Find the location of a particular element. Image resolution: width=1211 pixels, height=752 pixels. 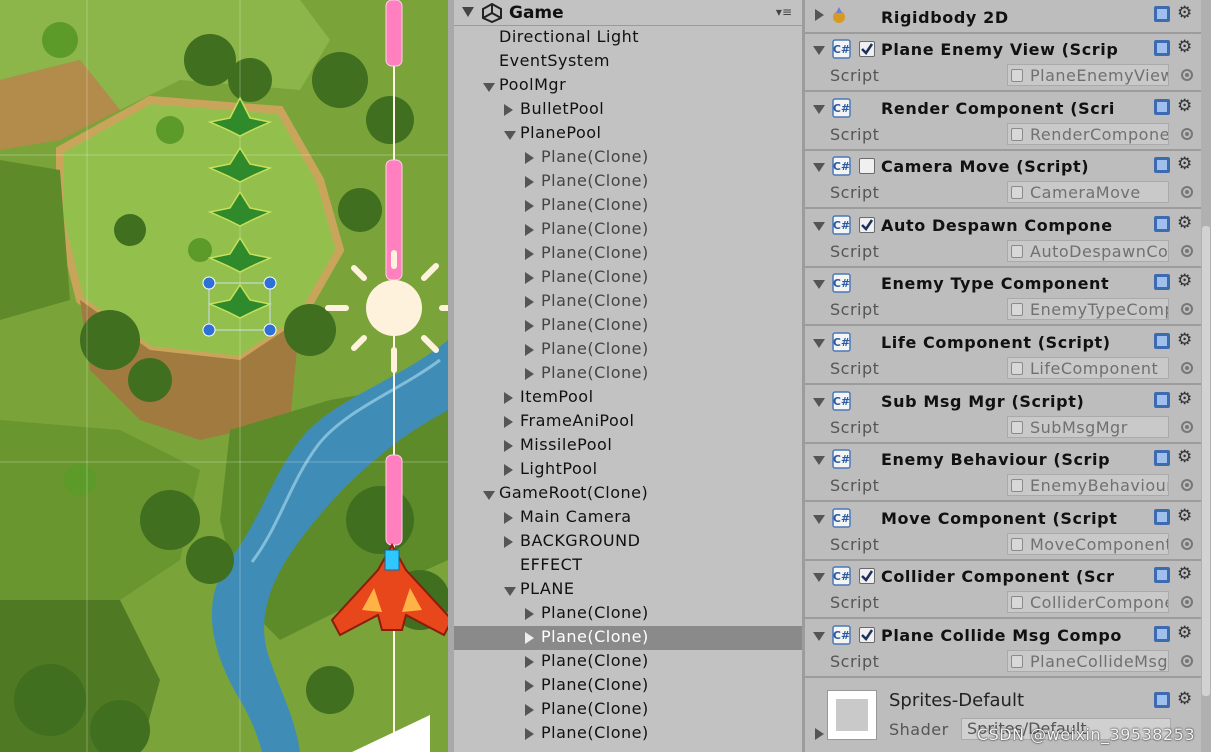

hierarchy-item: Main Camera is located at coordinates (628, 518).